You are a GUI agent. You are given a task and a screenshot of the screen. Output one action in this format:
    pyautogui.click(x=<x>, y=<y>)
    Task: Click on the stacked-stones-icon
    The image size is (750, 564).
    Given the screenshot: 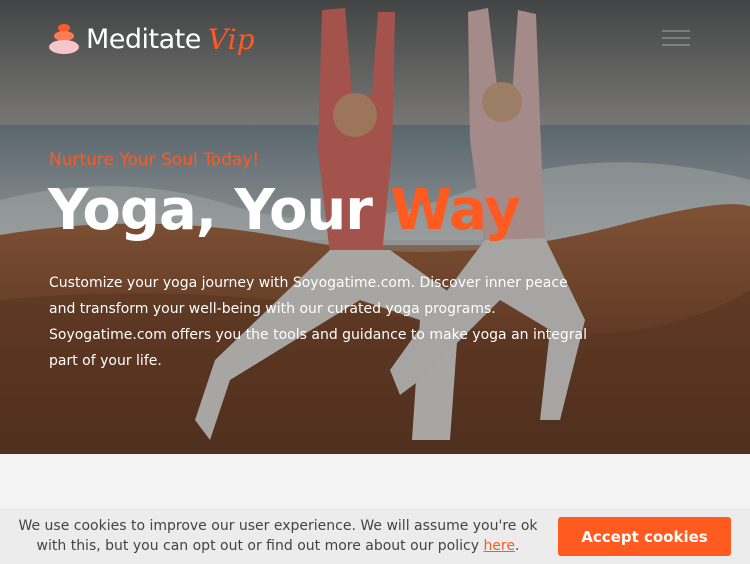 What is the action you would take?
    pyautogui.click(x=64, y=39)
    